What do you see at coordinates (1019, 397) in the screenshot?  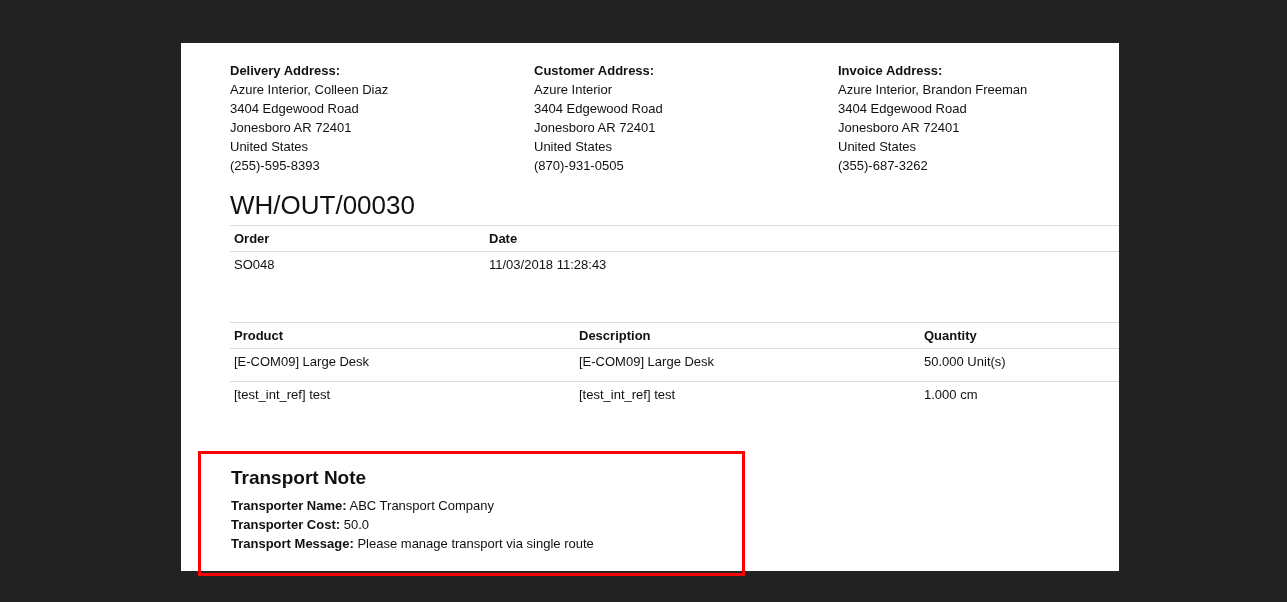 I see `table-cell: 1.000 cm` at bounding box center [1019, 397].